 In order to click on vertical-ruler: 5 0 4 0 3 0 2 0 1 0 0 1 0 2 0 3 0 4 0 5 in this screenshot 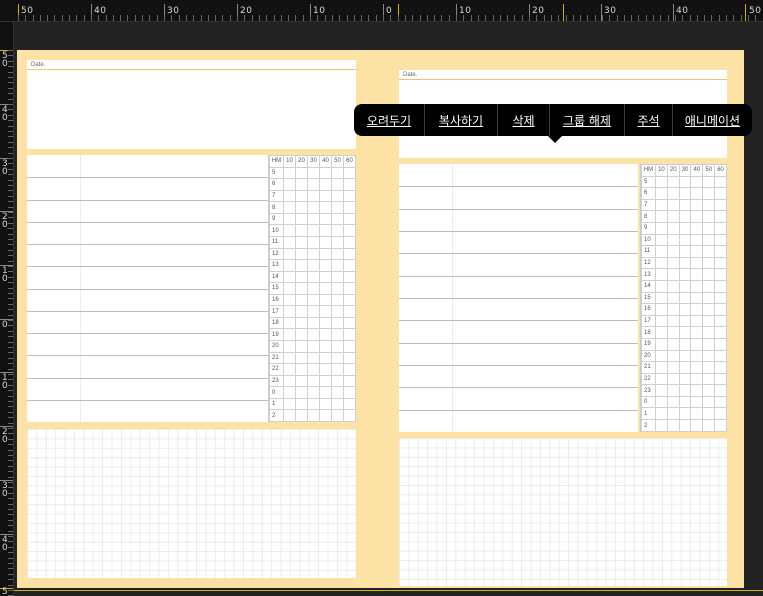, I will do `click(7, 309)`.